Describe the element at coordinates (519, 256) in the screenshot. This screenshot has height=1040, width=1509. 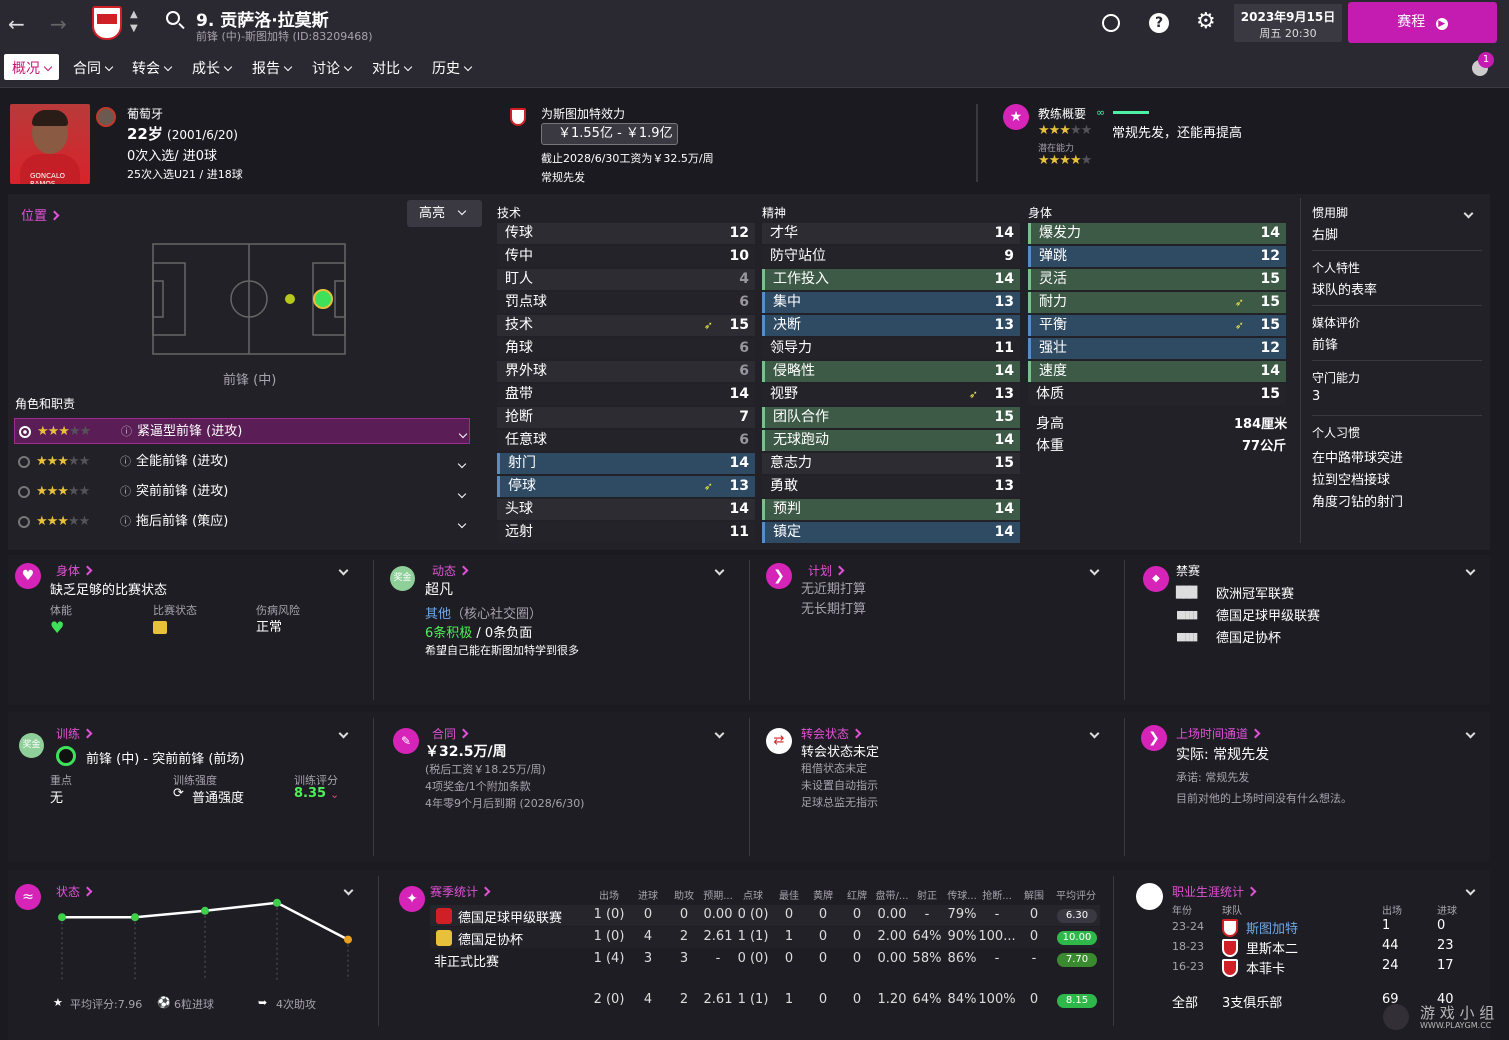
I see `attr-name: 传中` at that location.